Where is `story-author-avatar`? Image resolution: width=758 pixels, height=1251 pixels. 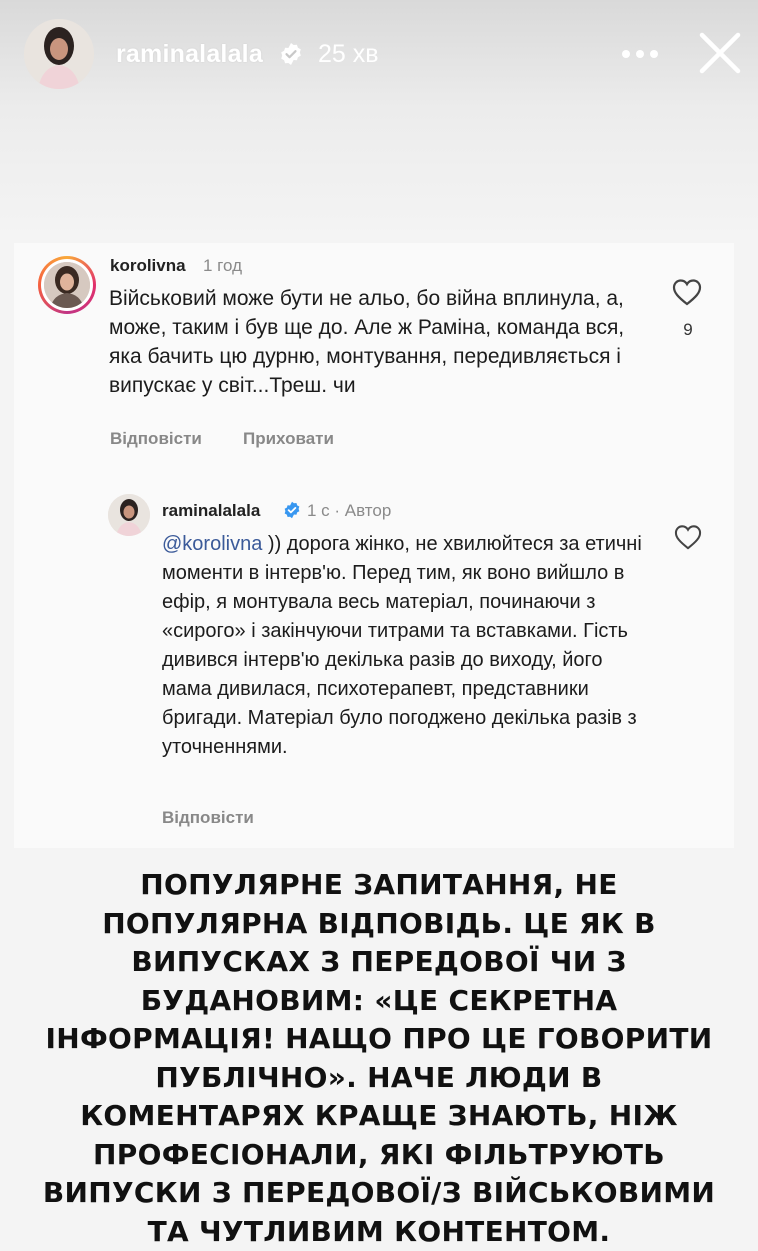 story-author-avatar is located at coordinates (59, 54).